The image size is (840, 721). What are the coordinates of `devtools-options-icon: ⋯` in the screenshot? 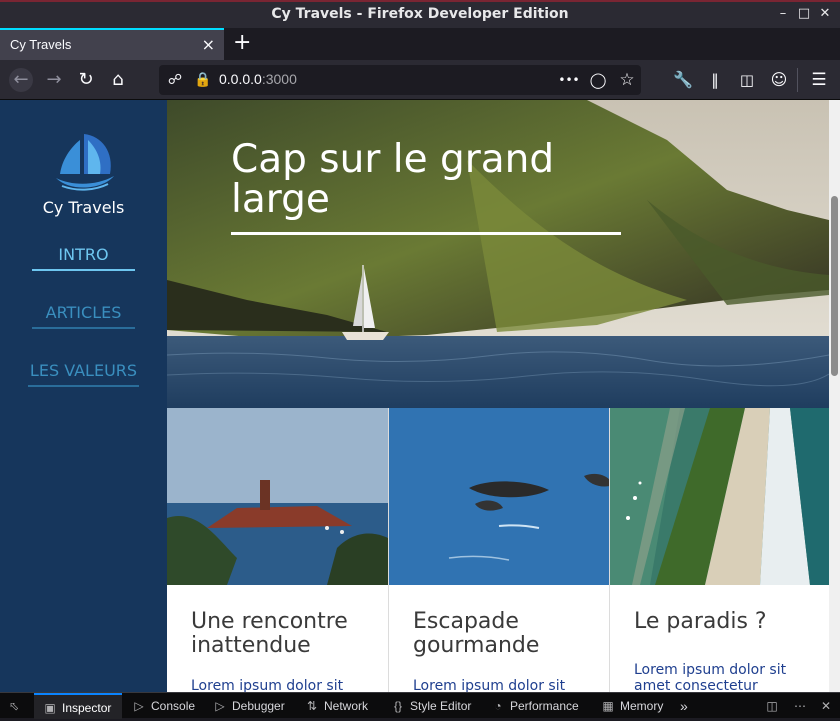 It's located at (802, 706).